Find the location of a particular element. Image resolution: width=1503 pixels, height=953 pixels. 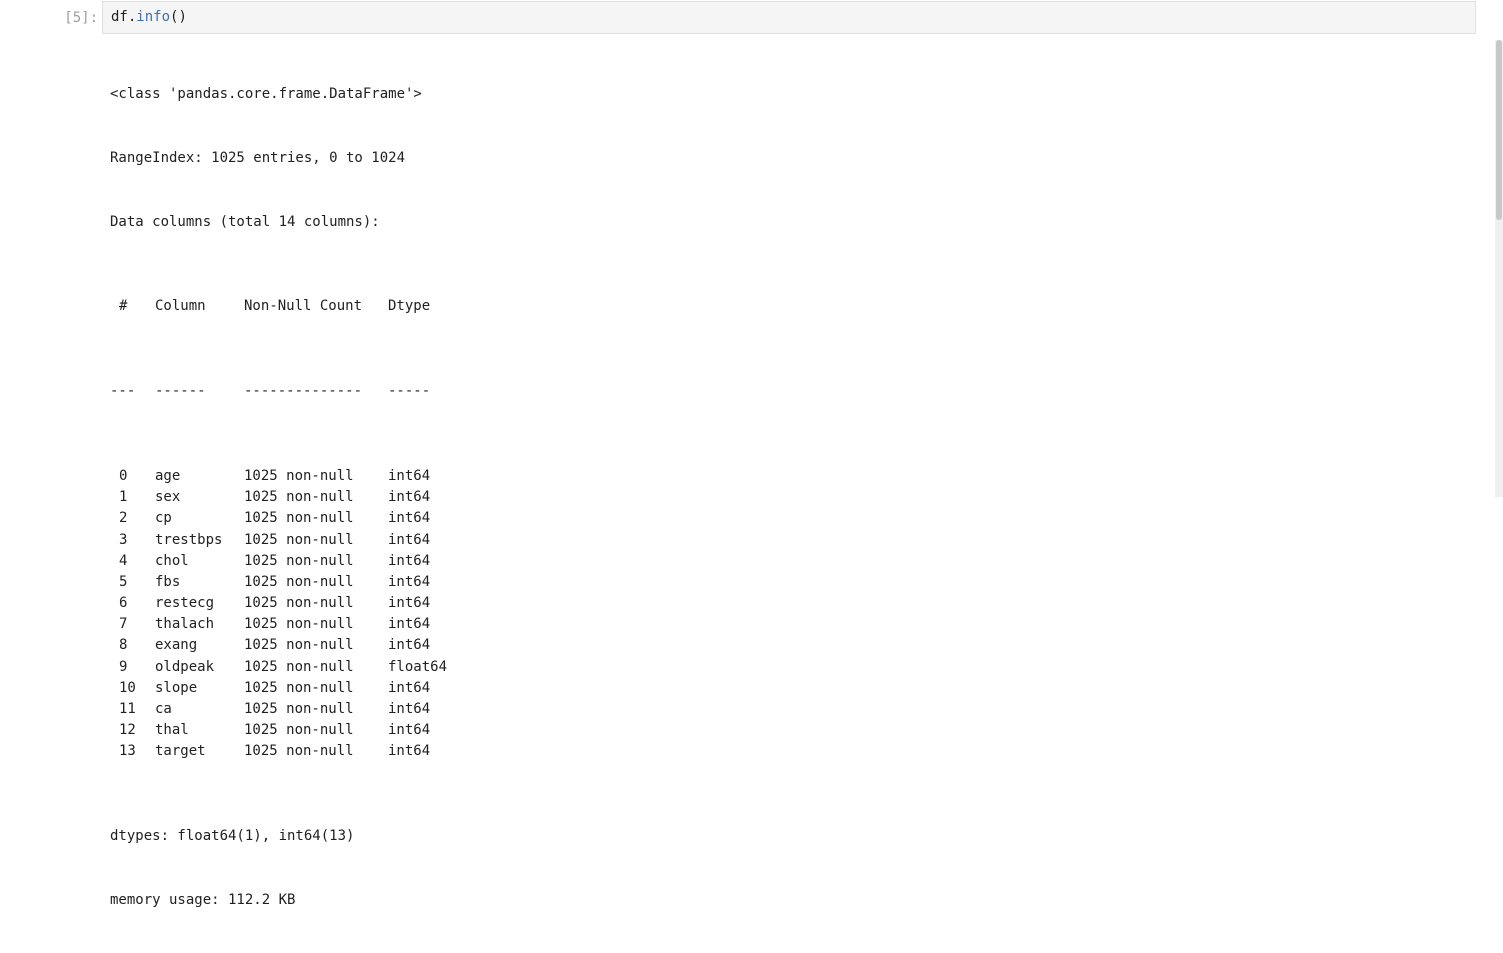

info-row: 0 age 1025 non-null int64 is located at coordinates (289, 476).